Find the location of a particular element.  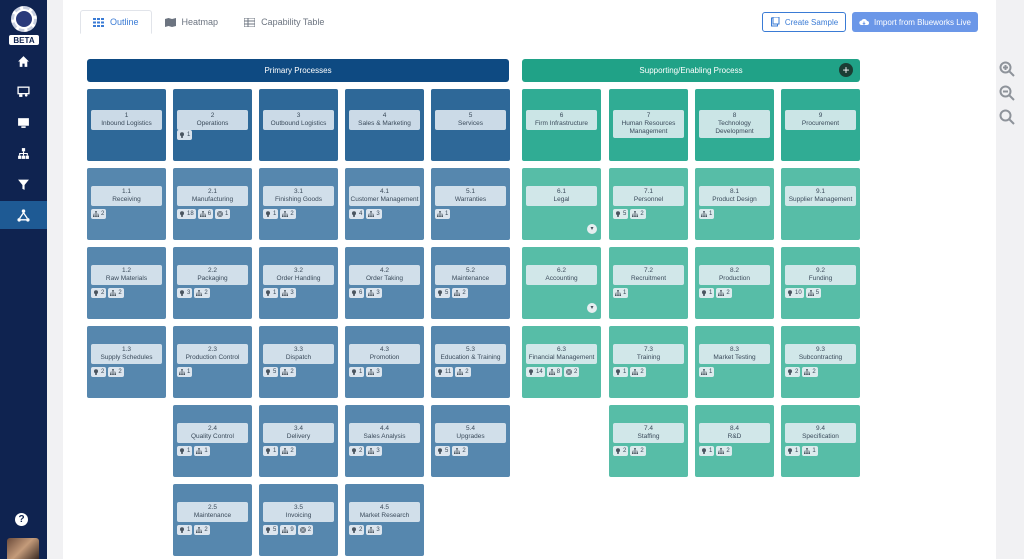

capability-card-level1: 6 Firm Infrastructure is located at coordinates (561, 125).